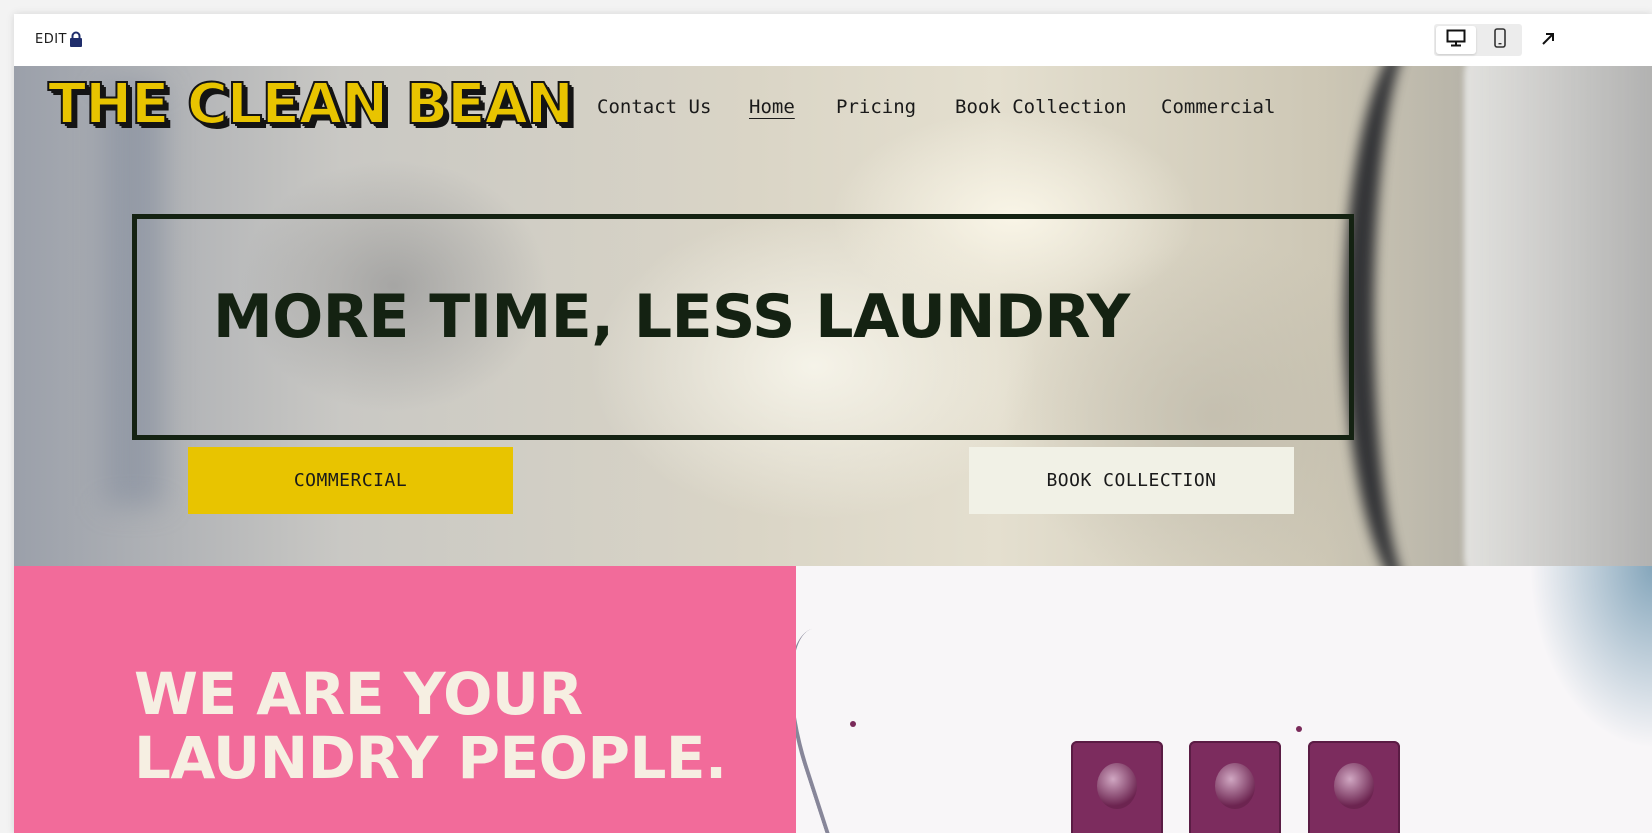 Image resolution: width=1652 pixels, height=833 pixels. Describe the element at coordinates (1558, 316) in the screenshot. I see `washer-drum-edge` at that location.